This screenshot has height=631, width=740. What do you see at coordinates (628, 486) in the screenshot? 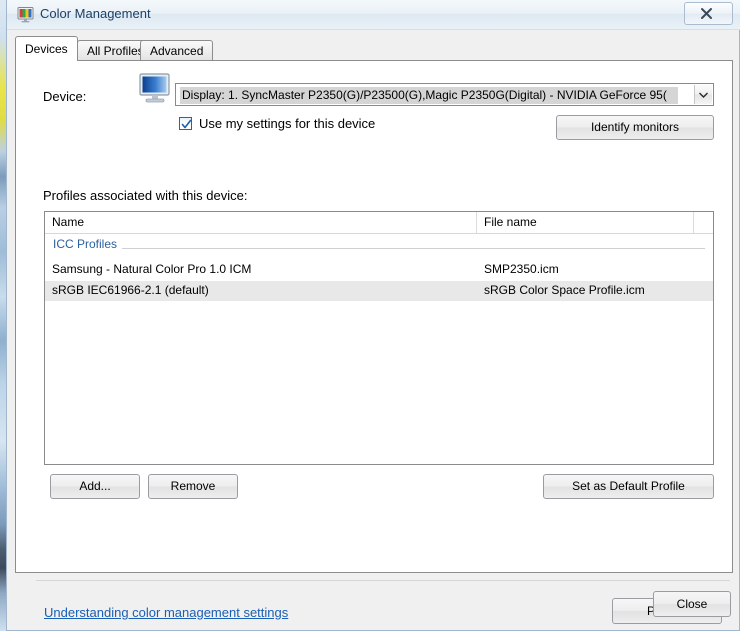
I see `set-as-default-profile-button: Set as Default Profile` at bounding box center [628, 486].